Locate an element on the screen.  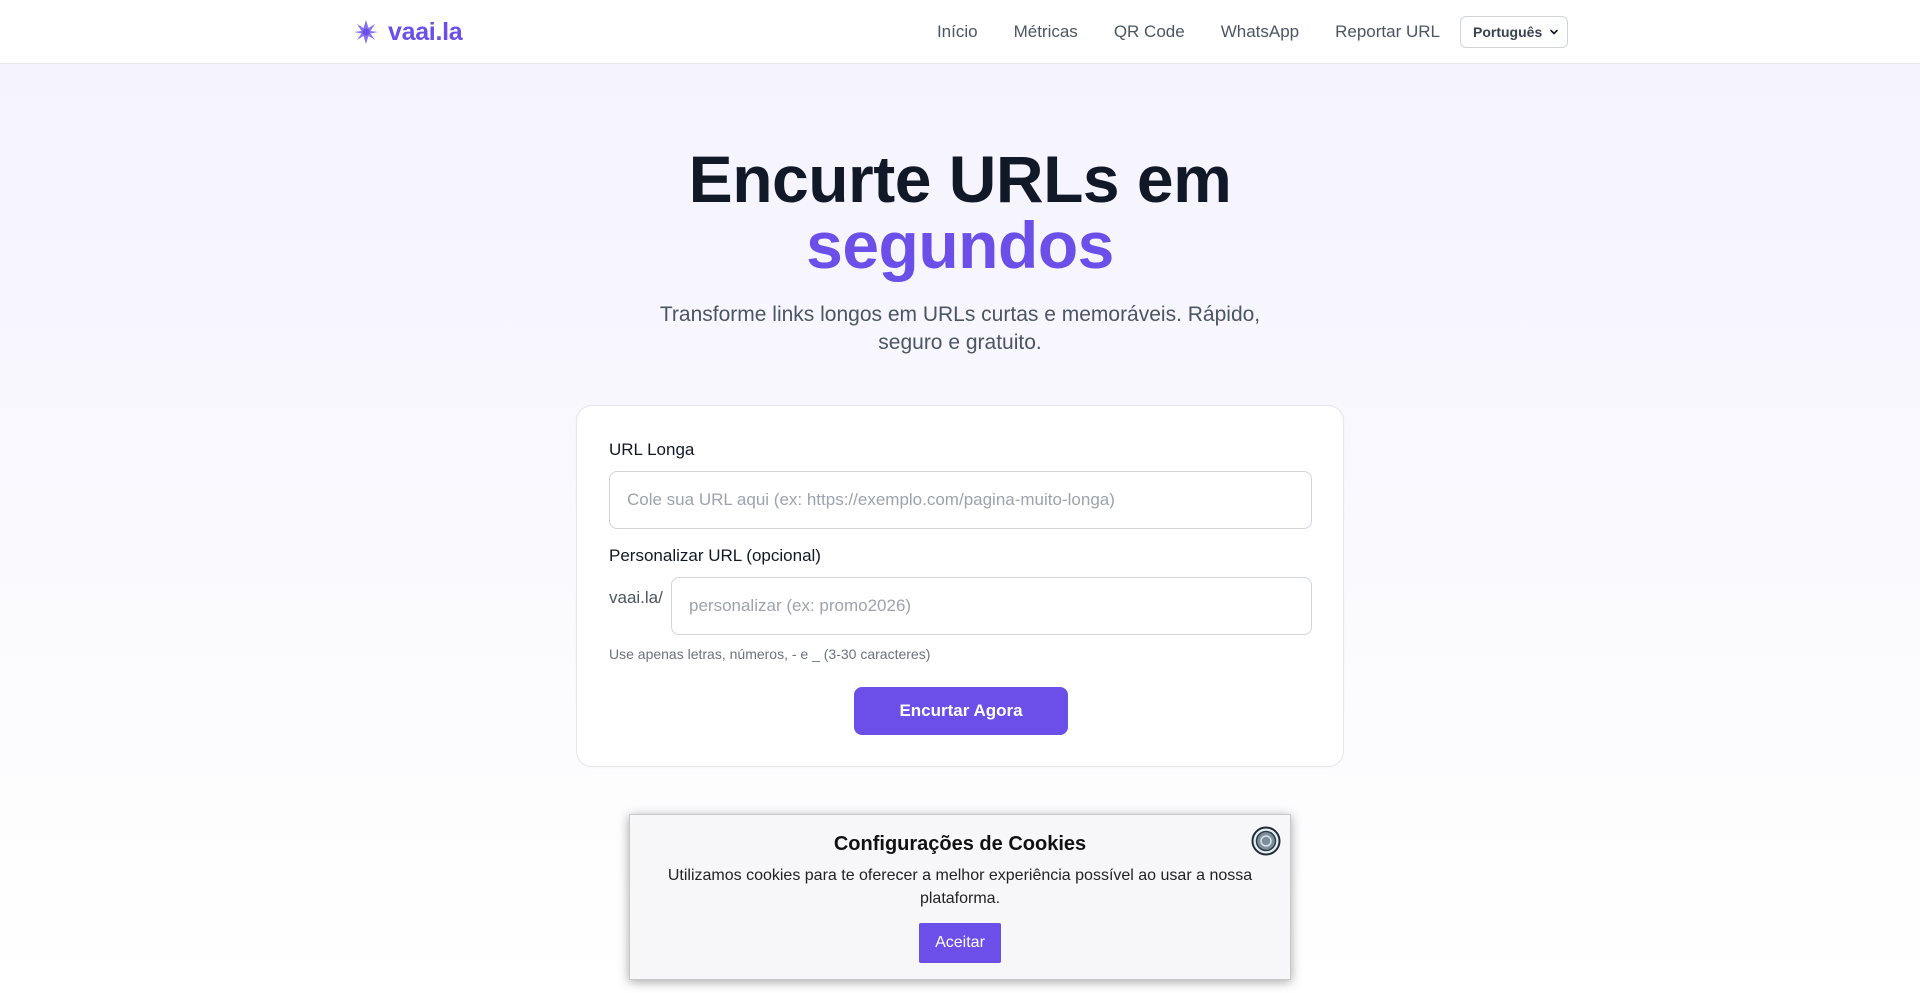
nav-link-metricas: Métricas is located at coordinates (1046, 32).